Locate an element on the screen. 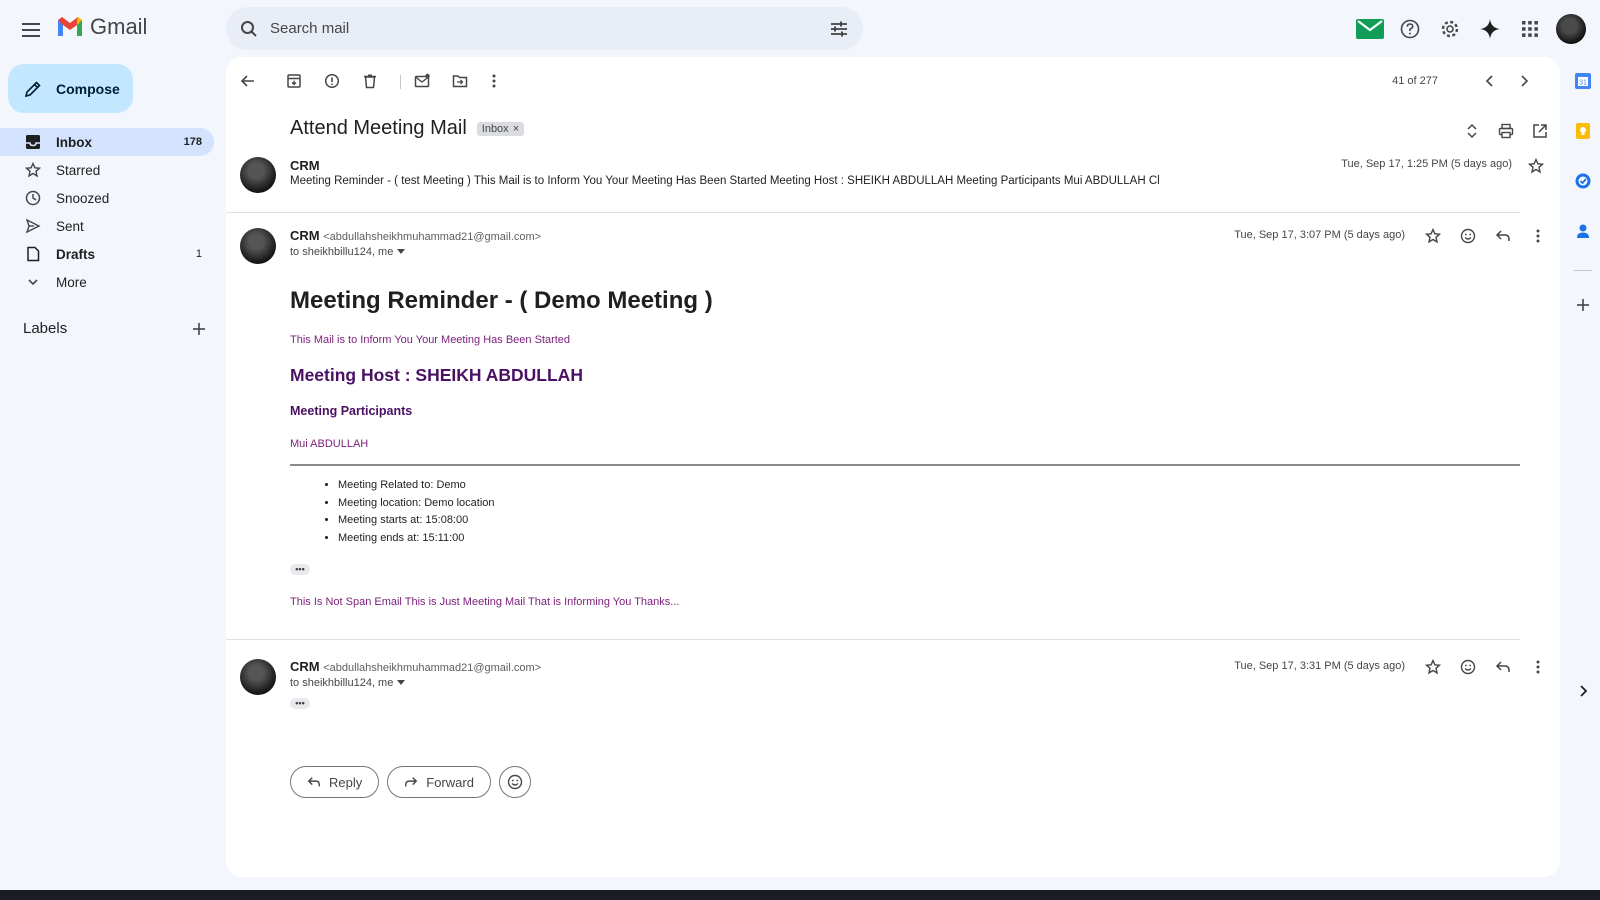  expand-all-button is located at coordinates (1472, 131).